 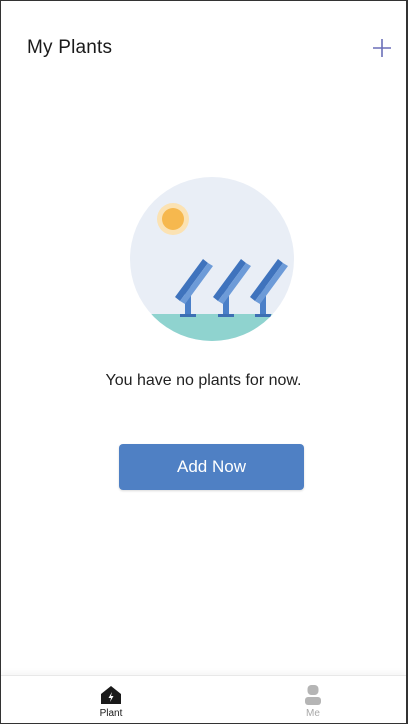 What do you see at coordinates (382, 48) in the screenshot?
I see `plus-icon` at bounding box center [382, 48].